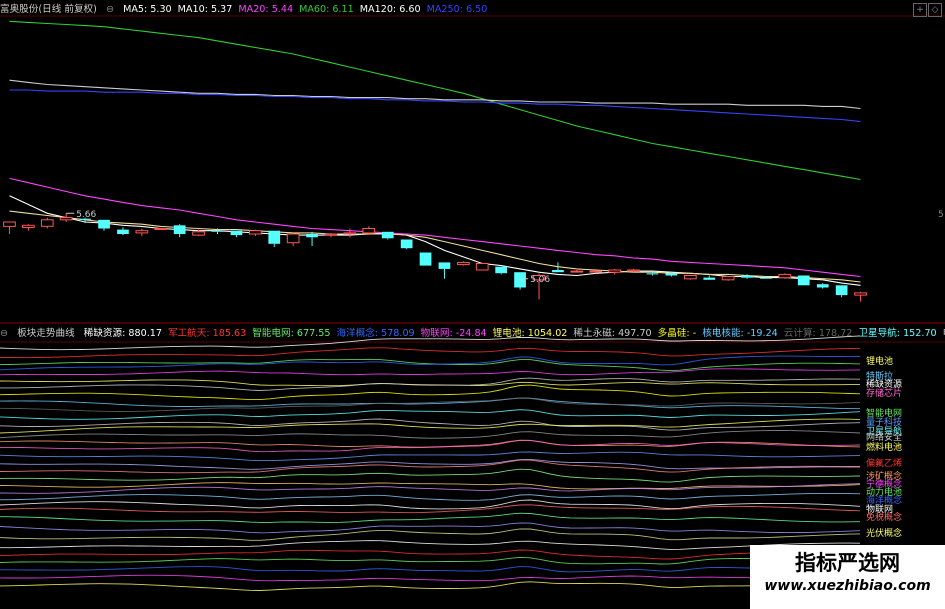 The height and width of the screenshot is (609, 945). I want to click on indicator-legend-item-10: 卫星导航: 152.70, so click(897, 333).